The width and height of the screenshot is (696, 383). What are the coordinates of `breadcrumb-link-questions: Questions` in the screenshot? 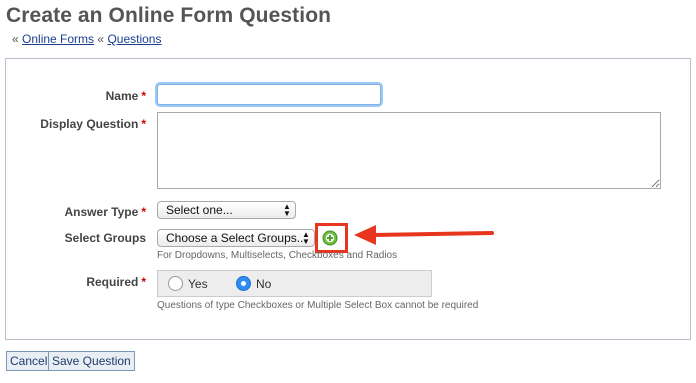 It's located at (134, 39).